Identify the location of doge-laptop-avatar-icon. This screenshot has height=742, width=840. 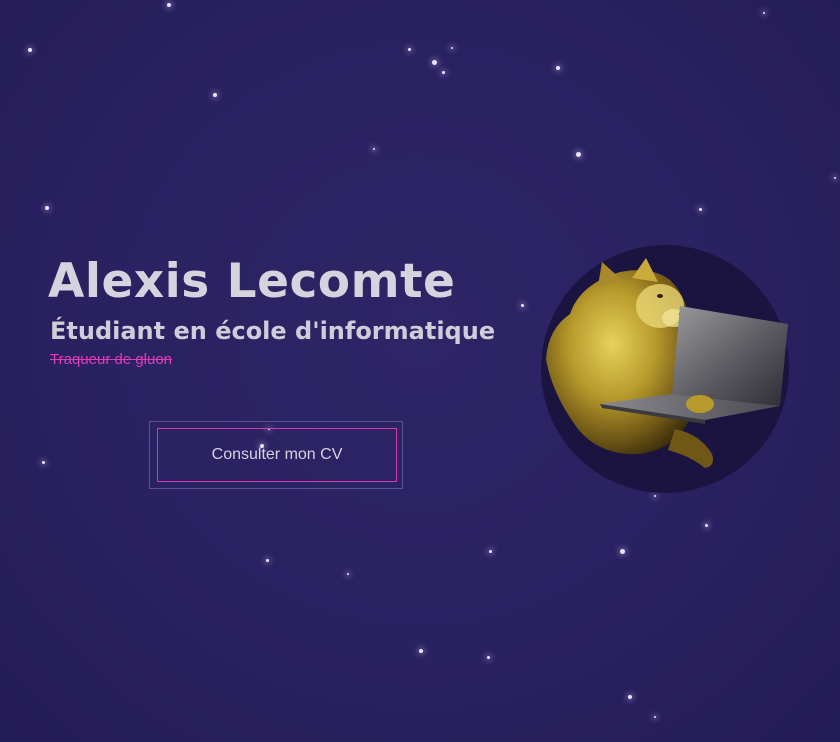
(665, 369).